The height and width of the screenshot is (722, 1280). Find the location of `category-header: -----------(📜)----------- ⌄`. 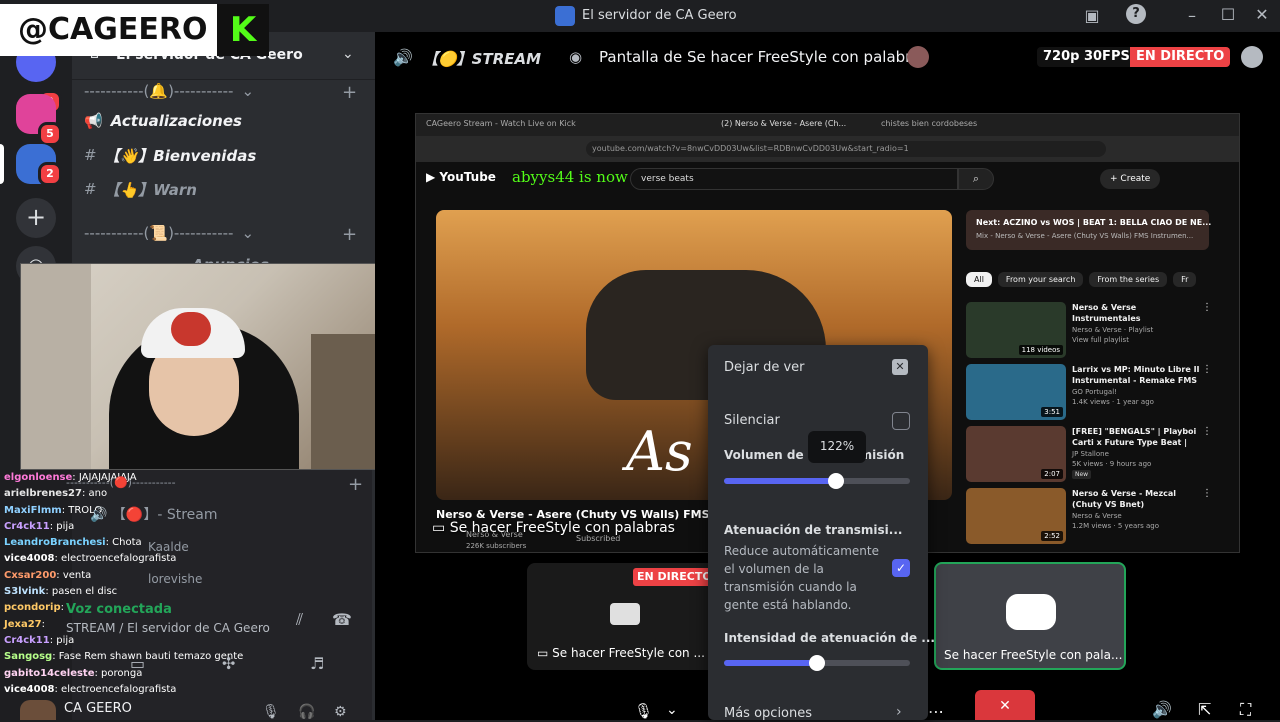

category-header: -----------(📜)----------- ⌄ is located at coordinates (169, 233).